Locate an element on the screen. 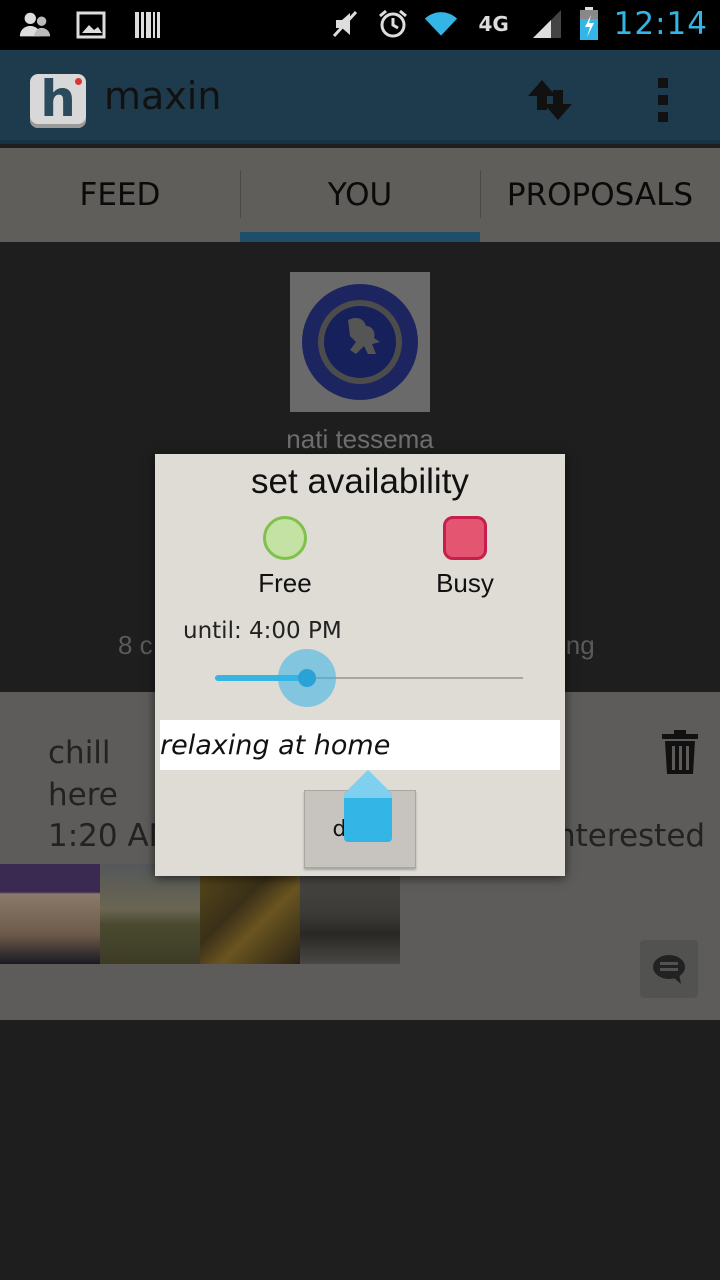  network-type-label: 4G is located at coordinates (493, 24).